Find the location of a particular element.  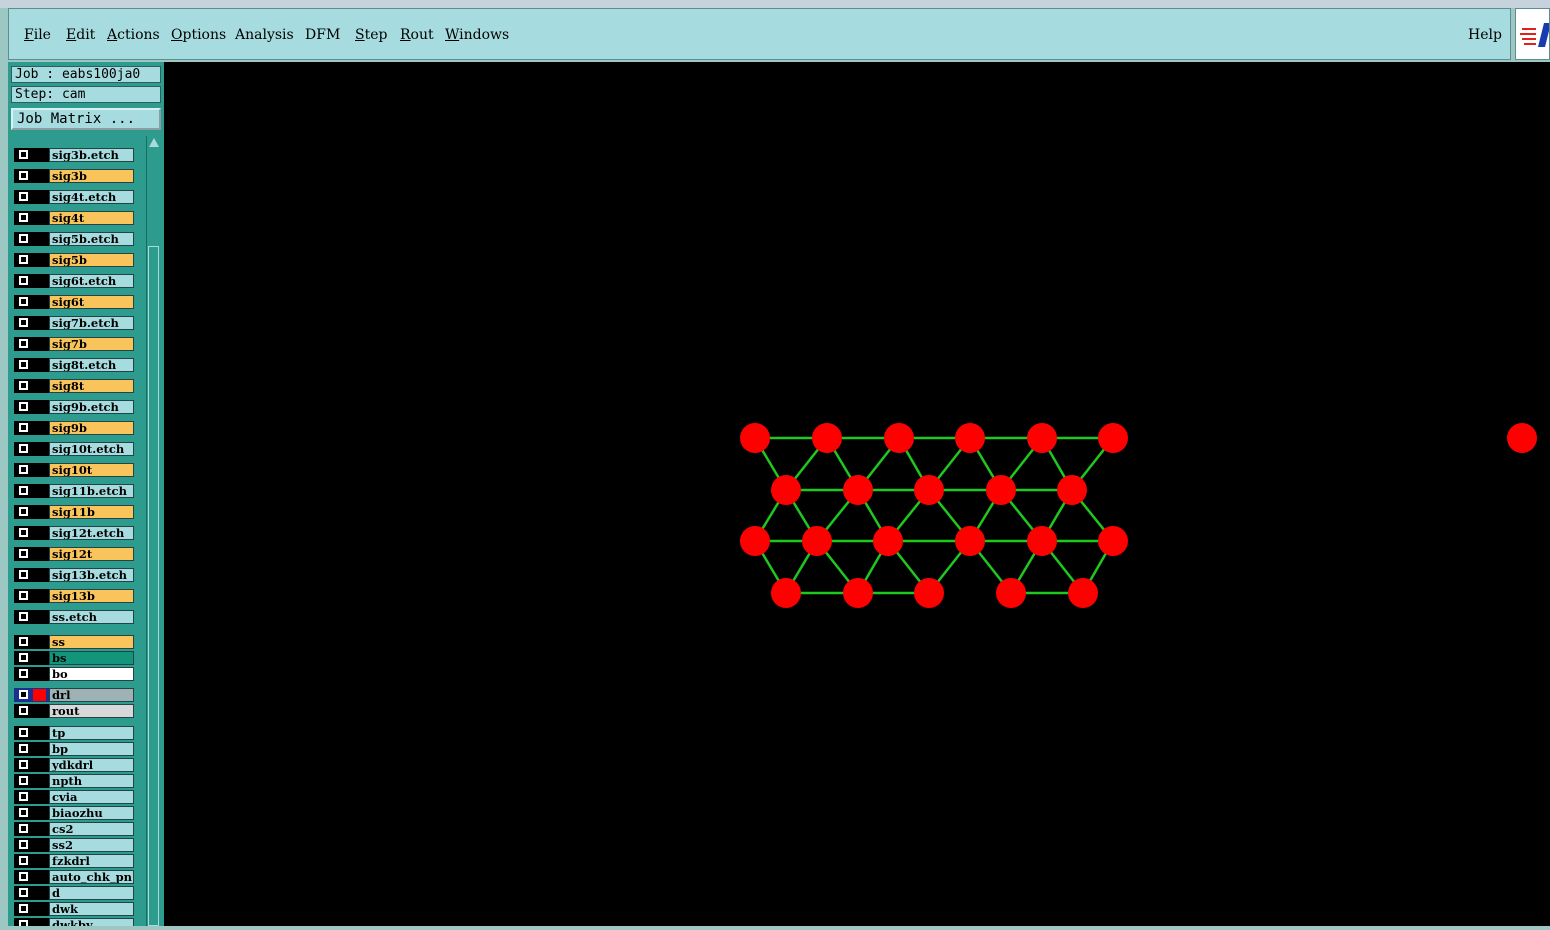

layer-row-sig10t-etch: sig10t.etch is located at coordinates (75, 449).